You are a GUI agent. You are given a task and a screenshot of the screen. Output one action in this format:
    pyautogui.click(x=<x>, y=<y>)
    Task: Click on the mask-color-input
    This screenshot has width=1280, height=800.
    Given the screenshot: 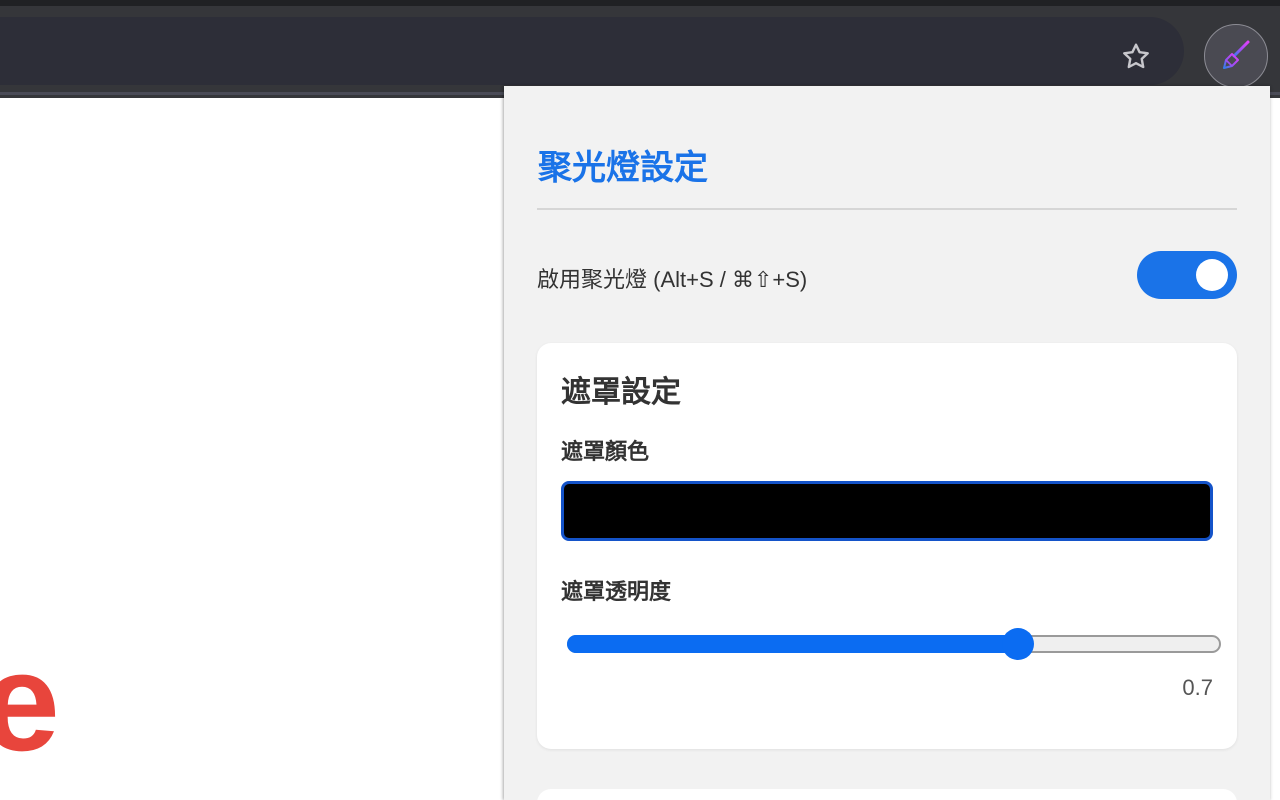 What is the action you would take?
    pyautogui.click(x=887, y=511)
    